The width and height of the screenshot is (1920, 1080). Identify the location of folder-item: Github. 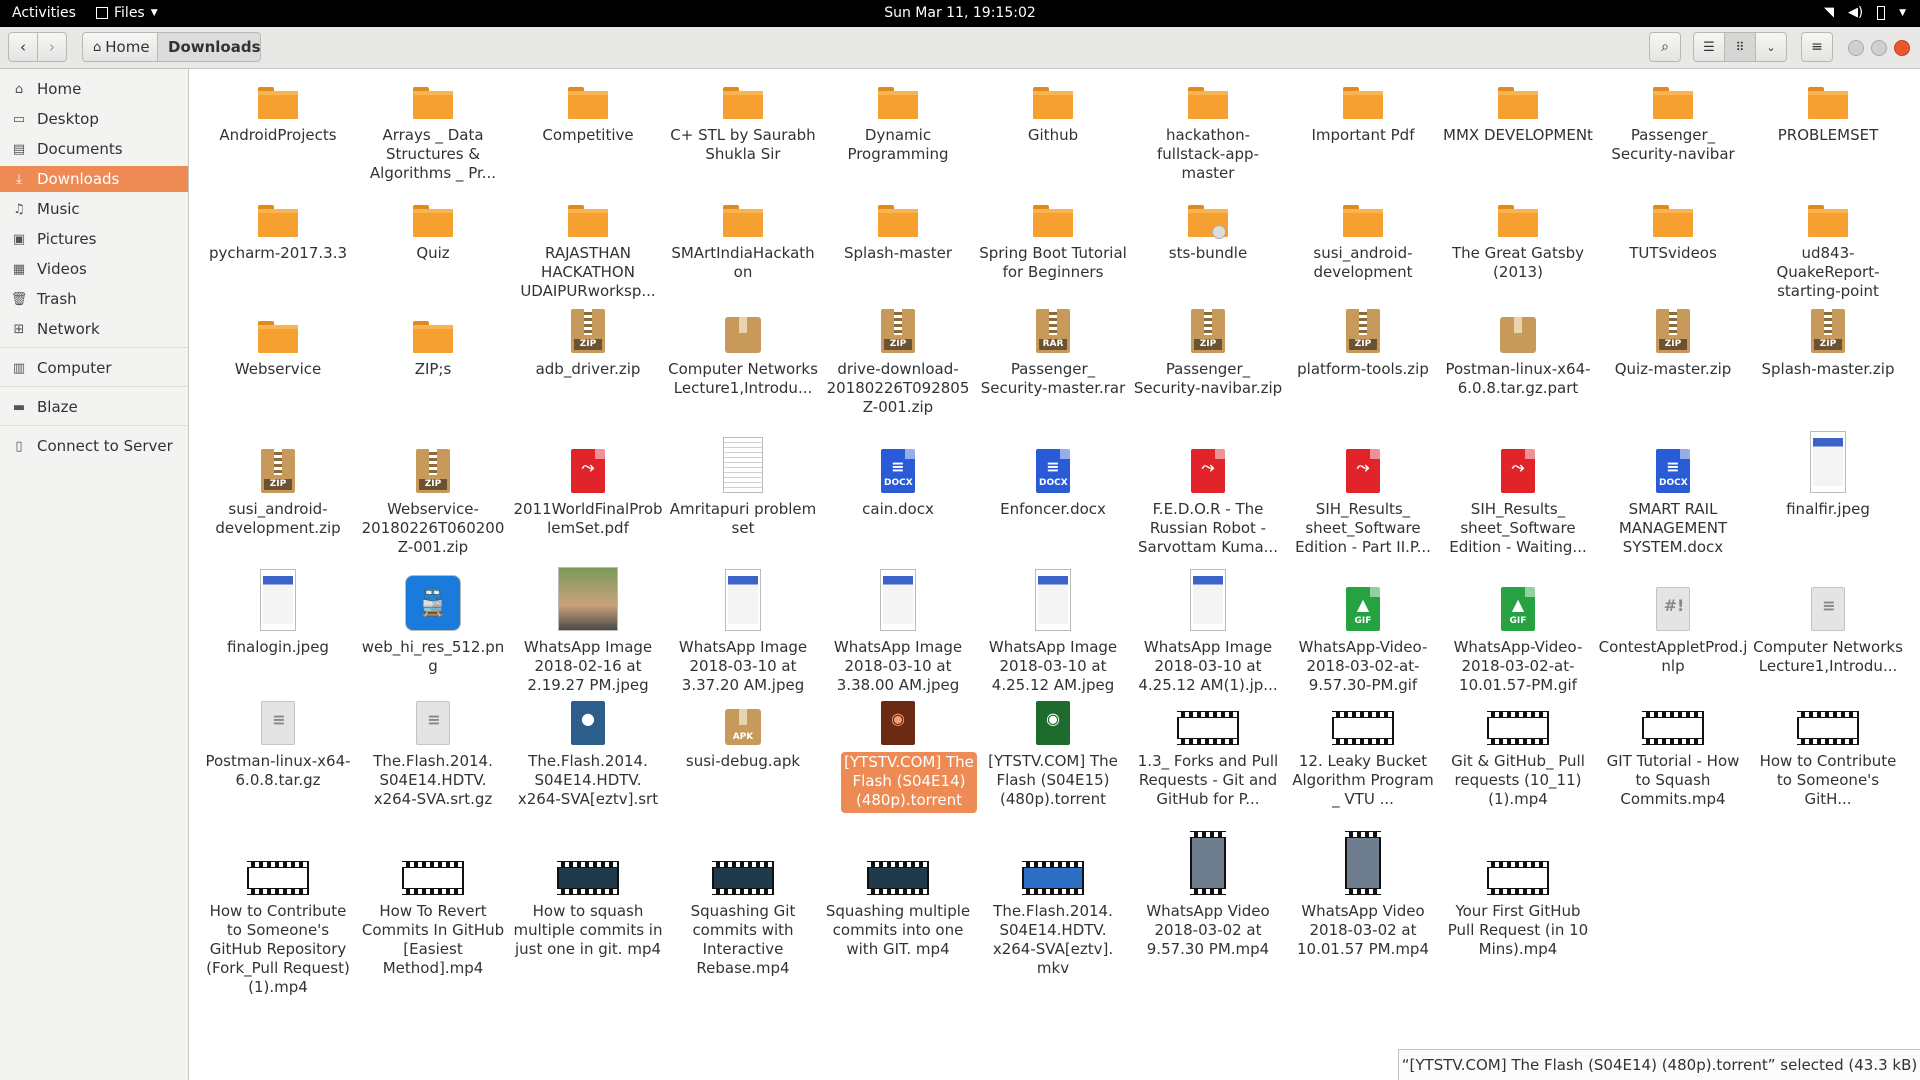
(1053, 134).